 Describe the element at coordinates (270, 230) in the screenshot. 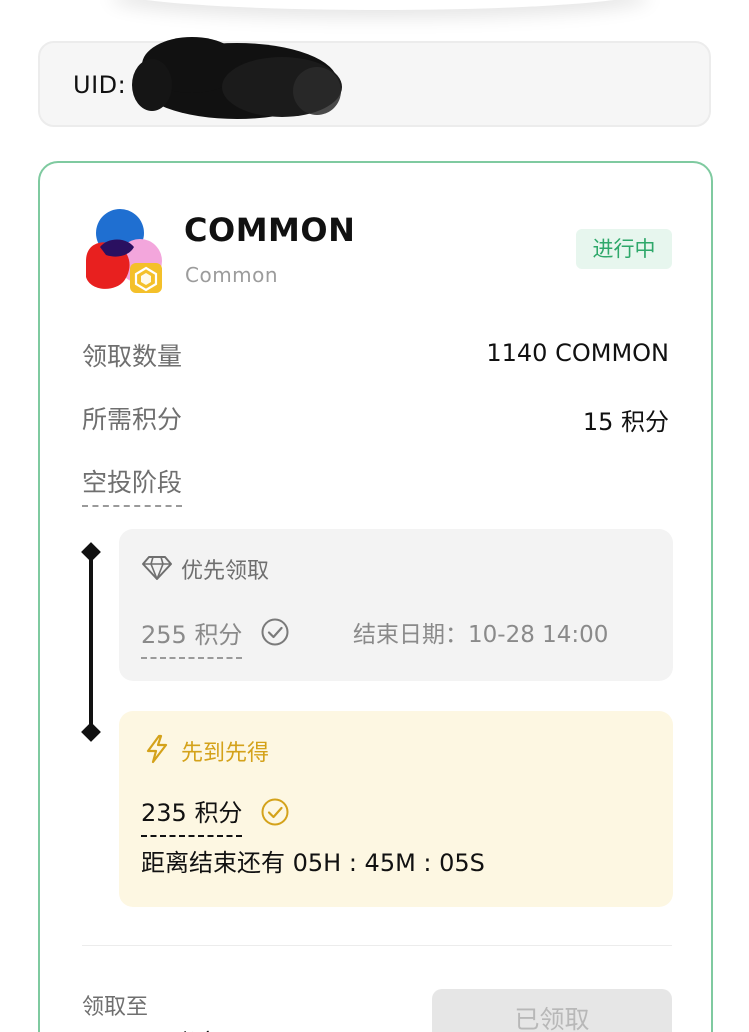

I see `token-name: COMMON` at that location.